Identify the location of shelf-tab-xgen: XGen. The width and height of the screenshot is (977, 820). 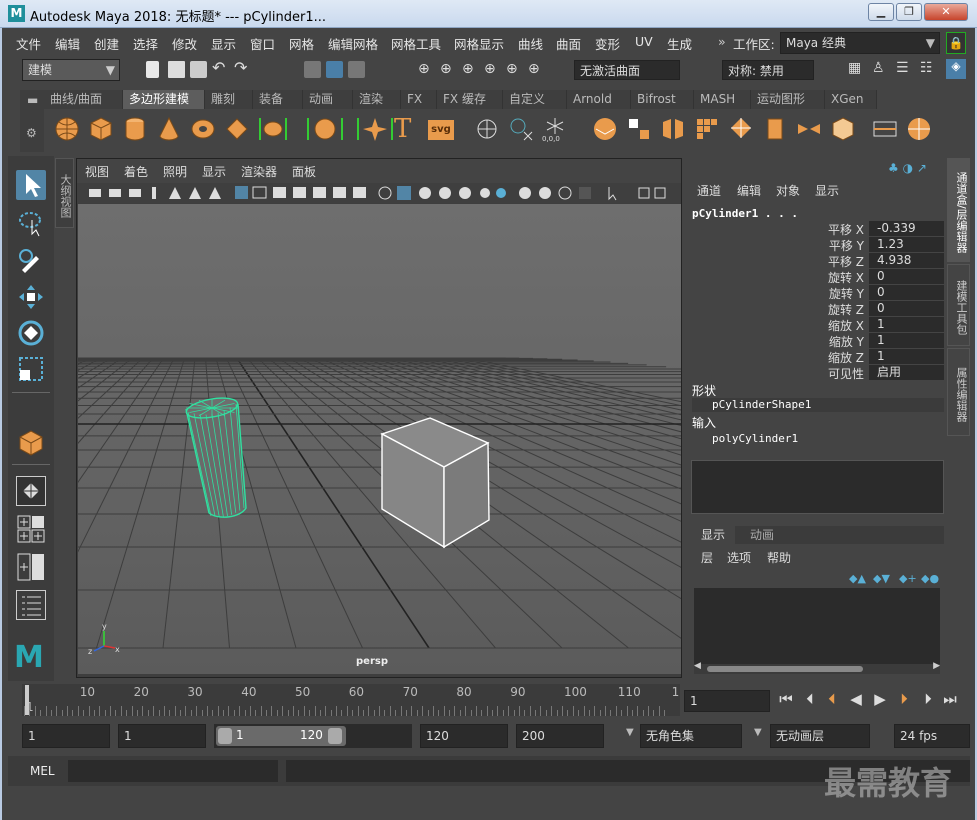
(851, 99).